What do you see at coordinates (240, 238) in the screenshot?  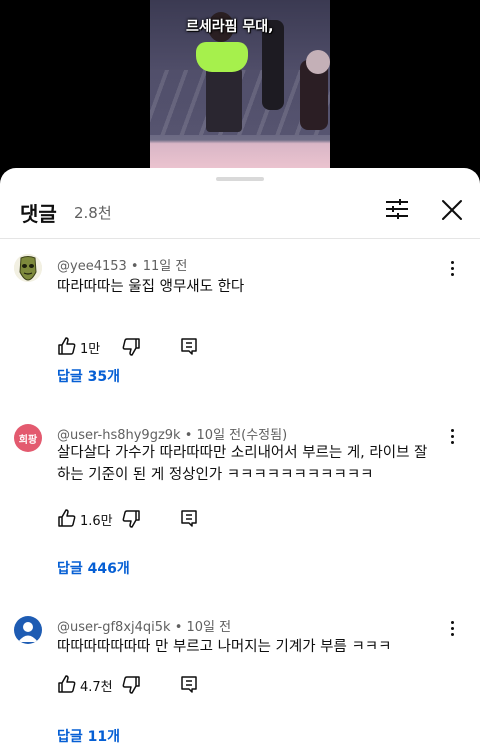 I see `header-divider` at bounding box center [240, 238].